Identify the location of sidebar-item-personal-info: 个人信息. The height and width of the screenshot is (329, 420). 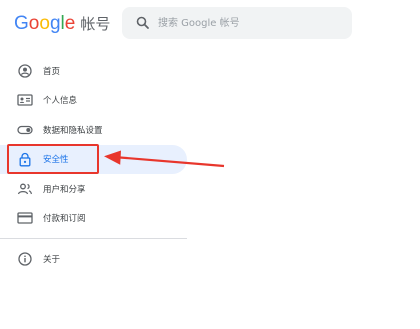
(93, 101).